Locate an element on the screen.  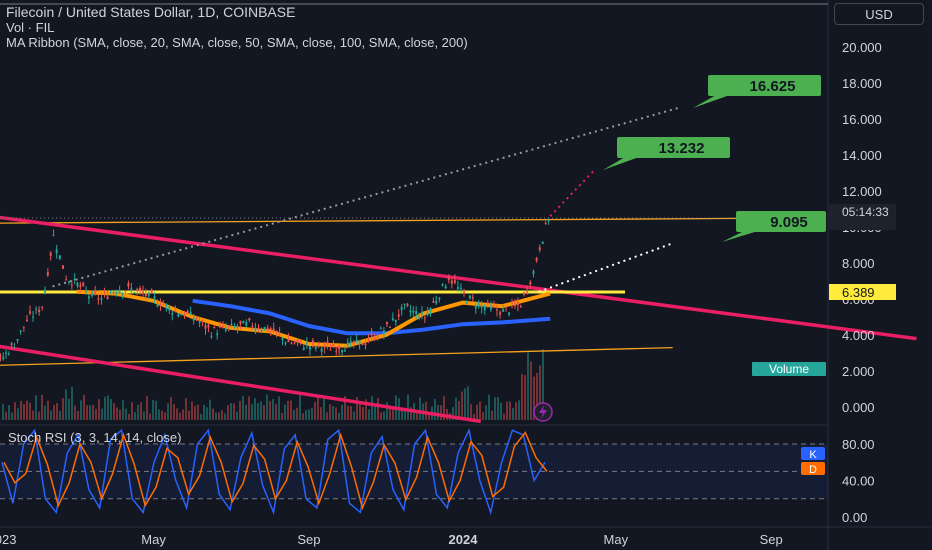
currency-selector-button: USD is located at coordinates (879, 14).